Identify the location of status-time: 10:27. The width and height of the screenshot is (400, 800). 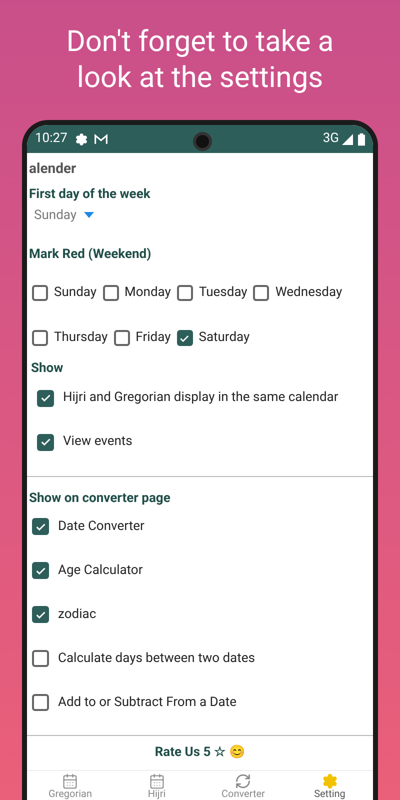
(51, 139).